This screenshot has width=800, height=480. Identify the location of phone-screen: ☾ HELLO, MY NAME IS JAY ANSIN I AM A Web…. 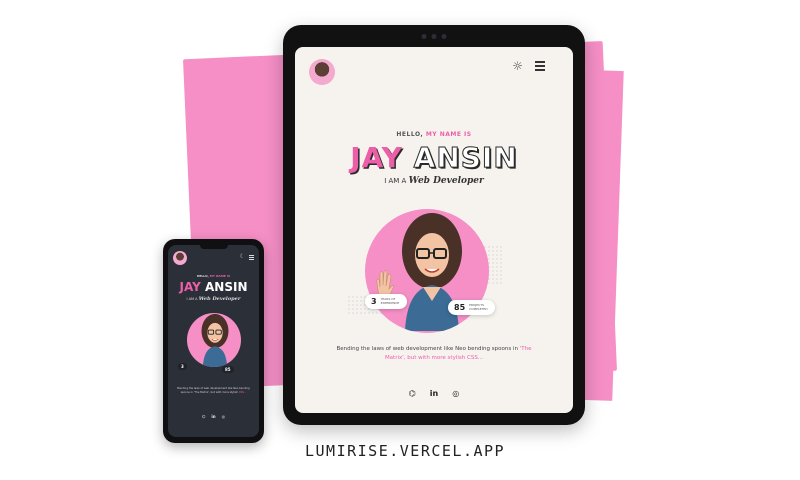
(213, 341).